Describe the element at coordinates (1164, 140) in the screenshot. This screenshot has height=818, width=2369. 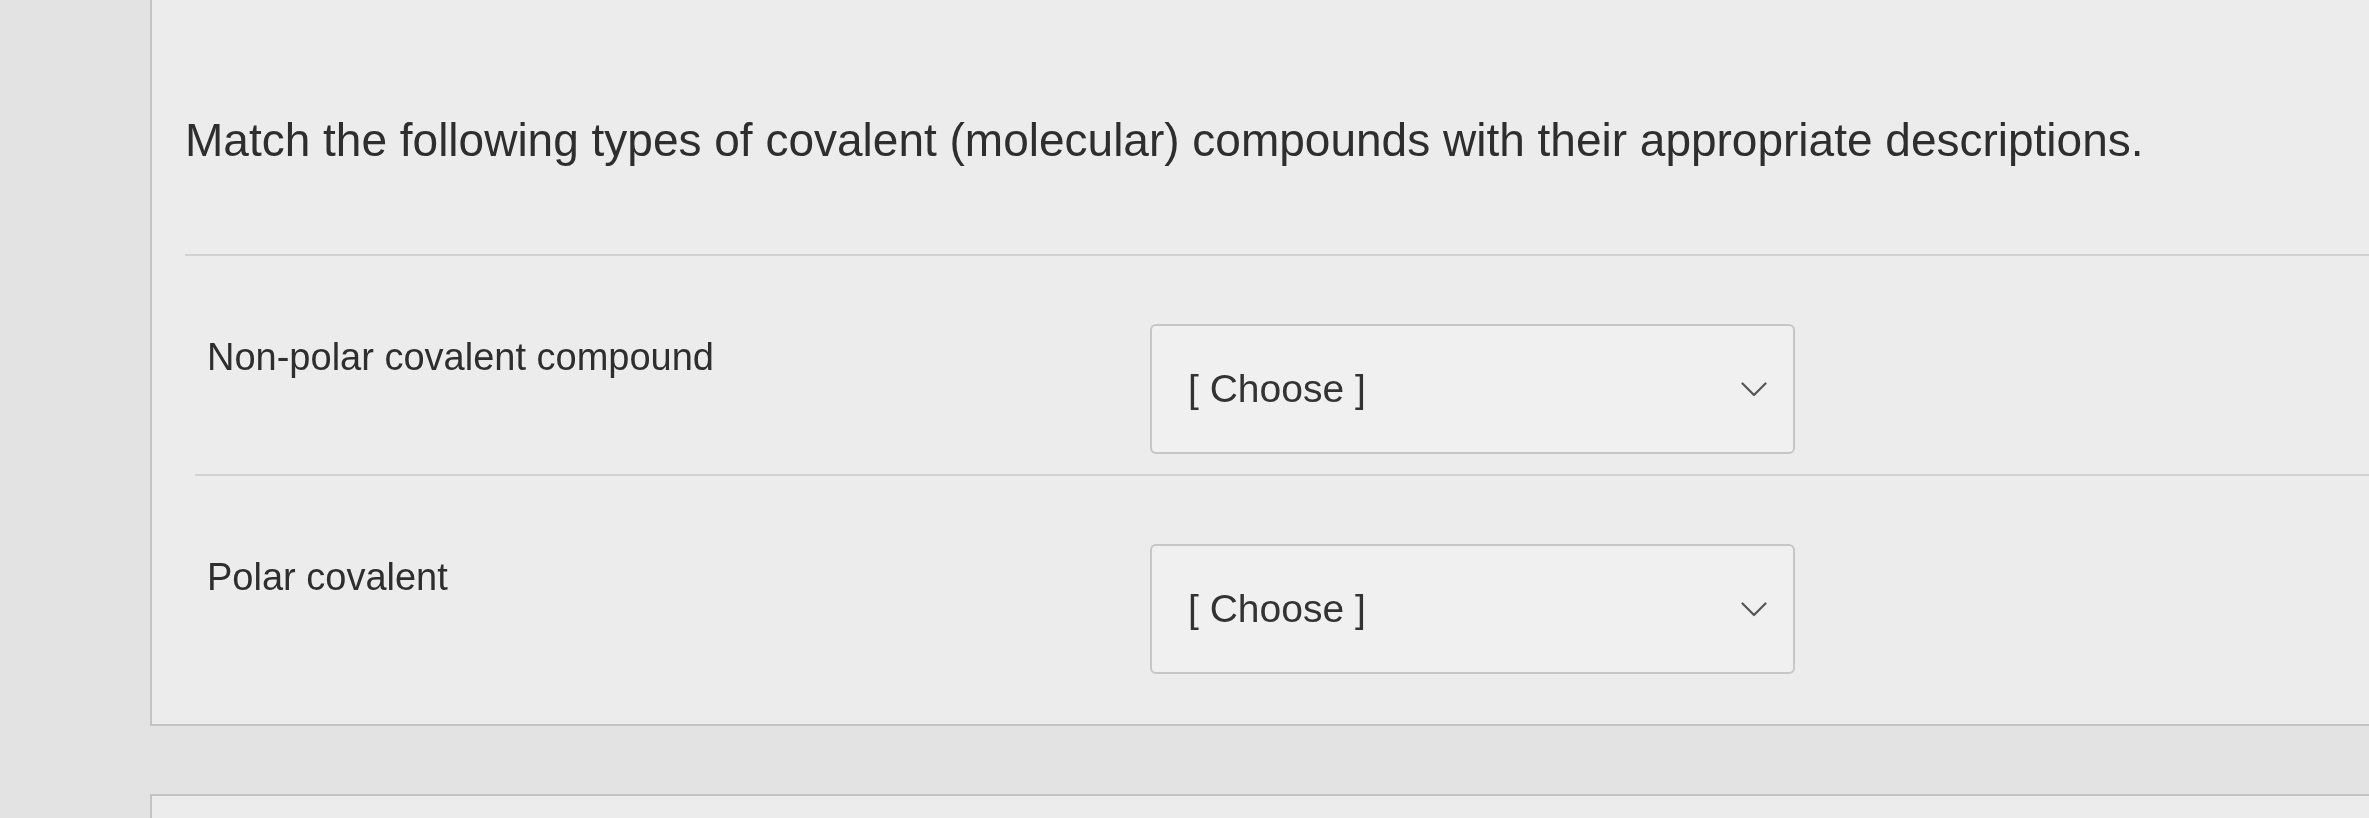
I see `question-text: Match the following types of covalent (molecular) compounds with their appropriate descriptions.` at that location.